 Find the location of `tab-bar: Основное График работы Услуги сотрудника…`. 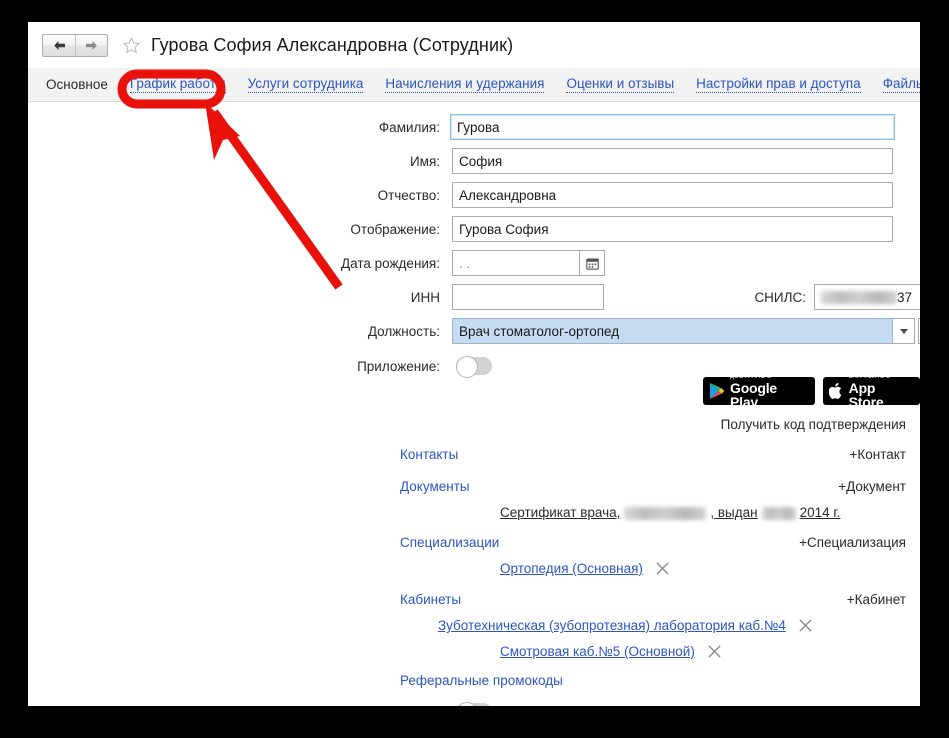

tab-bar: Основное График работы Услуги сотрудника… is located at coordinates (474, 85).